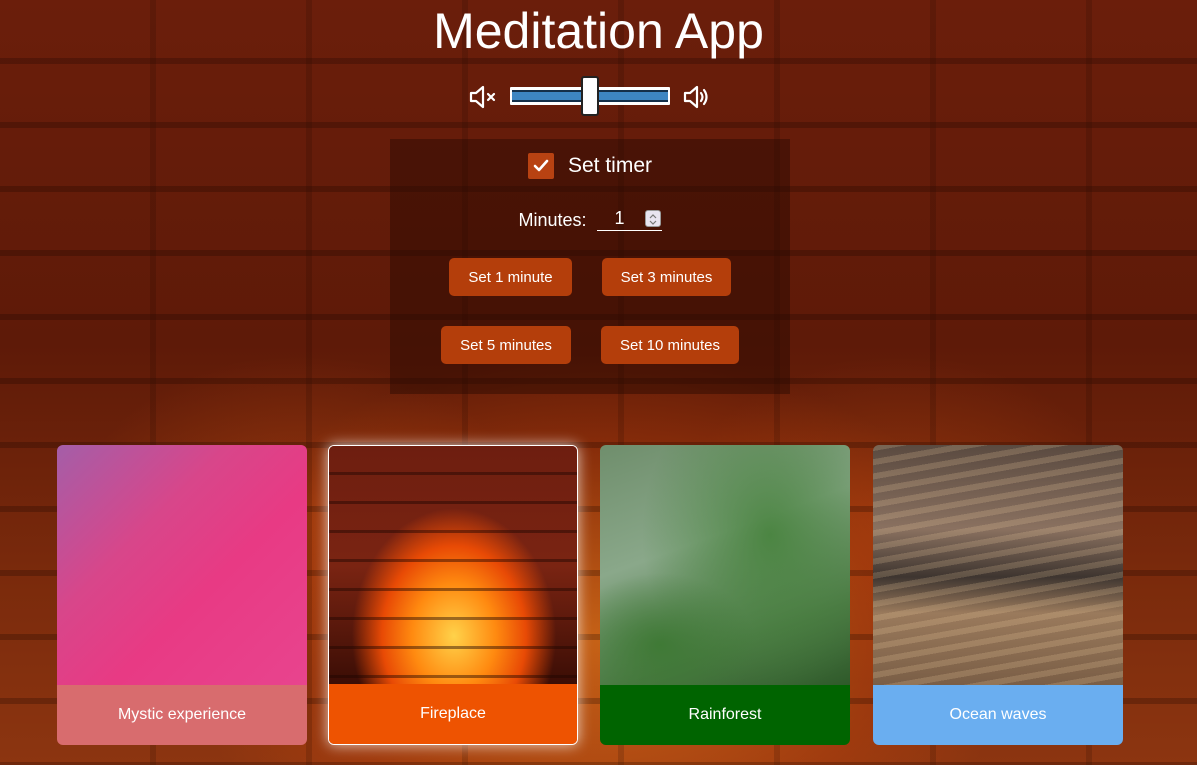 Image resolution: width=1197 pixels, height=765 pixels. I want to click on volume-slider-thumb, so click(590, 96).